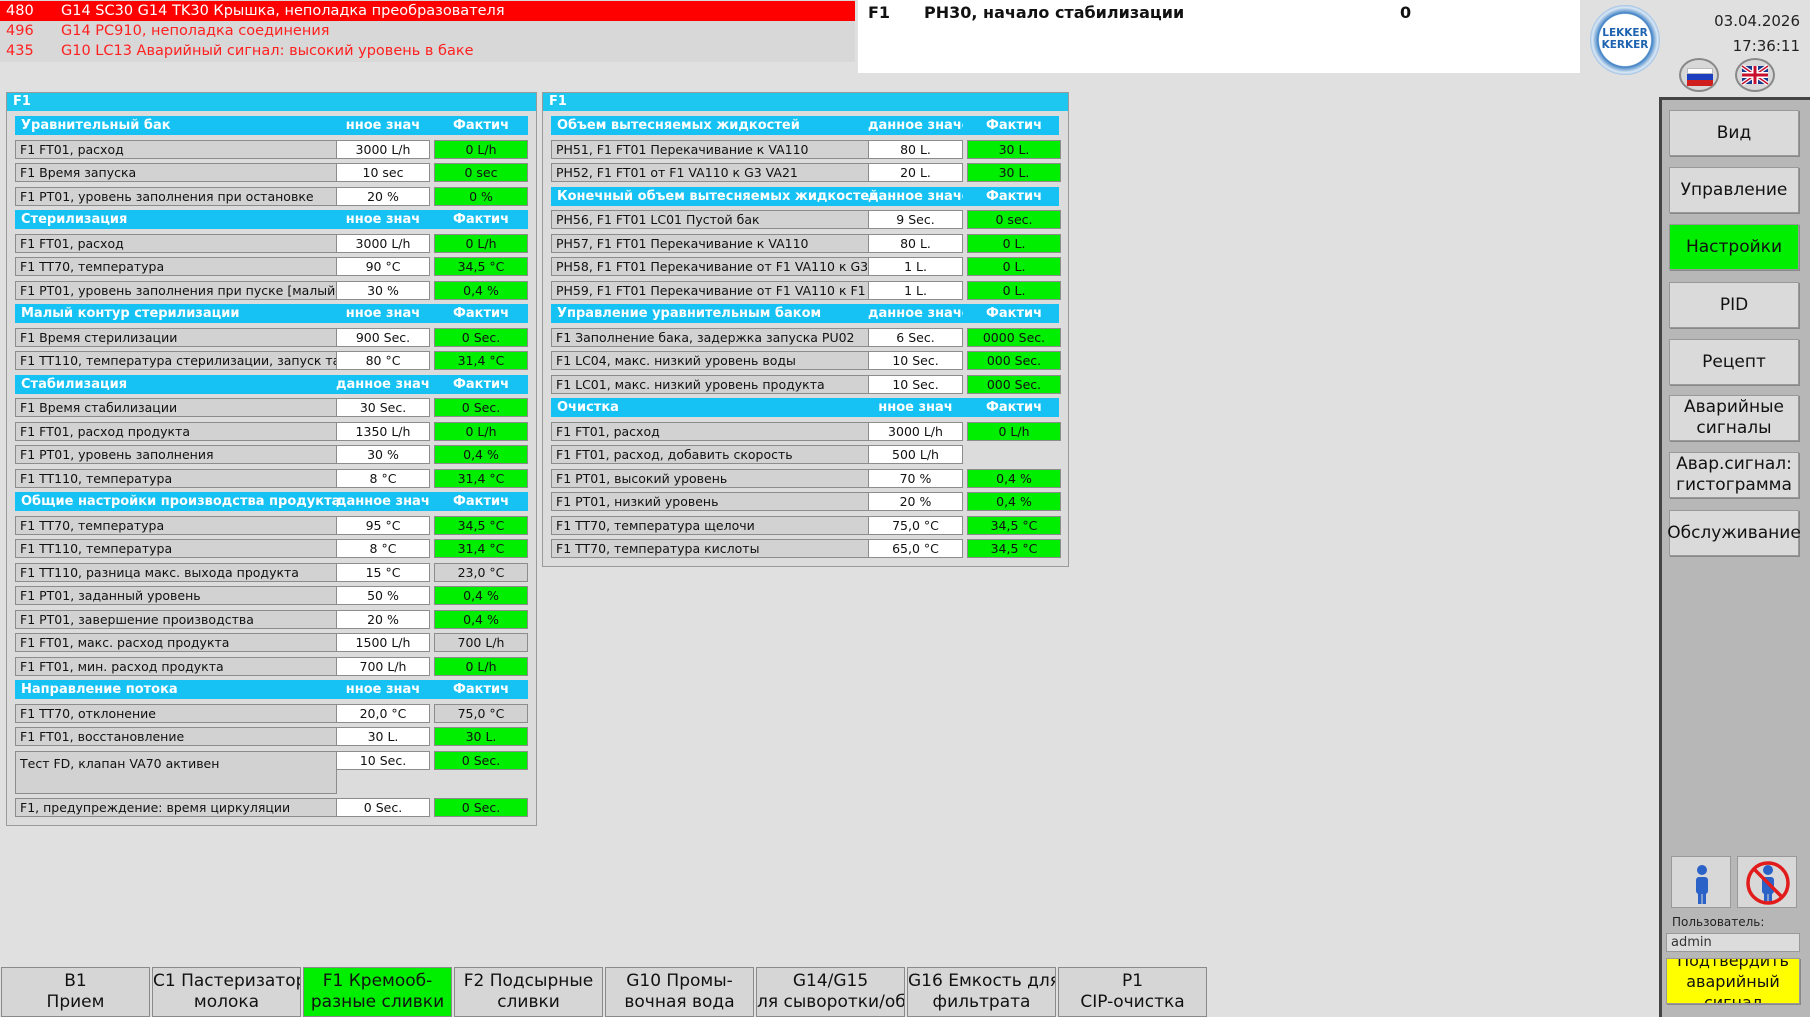  What do you see at coordinates (678, 125) in the screenshot?
I see `section-title: Объем вытесняемых жидкостей` at bounding box center [678, 125].